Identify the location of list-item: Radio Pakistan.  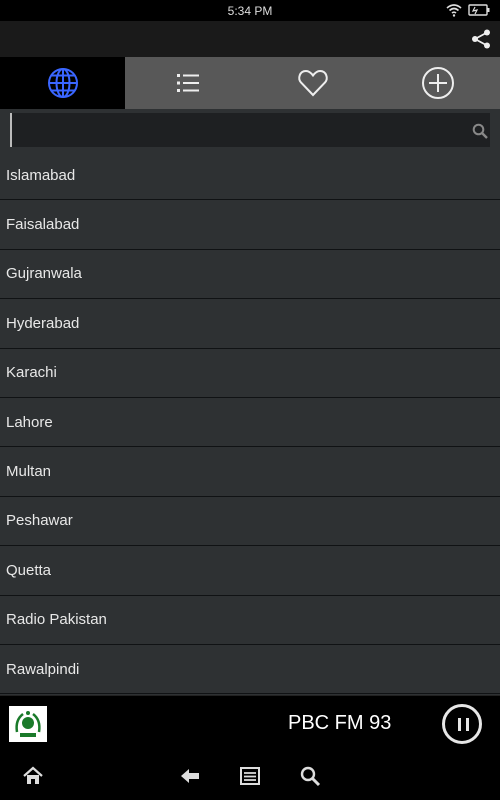
(250, 620).